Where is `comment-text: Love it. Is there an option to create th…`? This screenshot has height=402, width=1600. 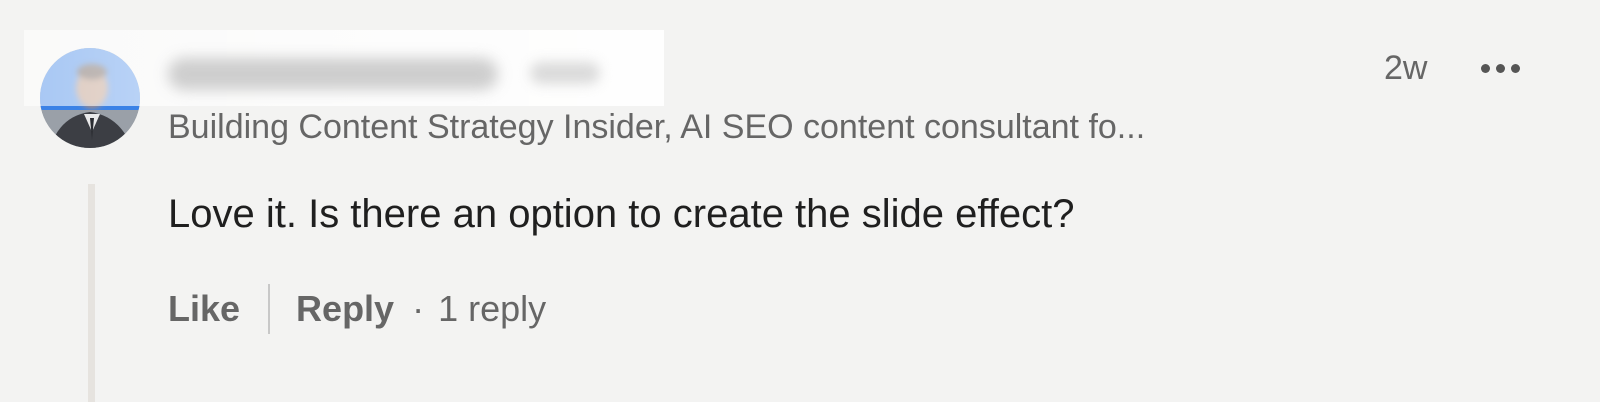 comment-text: Love it. Is there an option to create th… is located at coordinates (621, 214).